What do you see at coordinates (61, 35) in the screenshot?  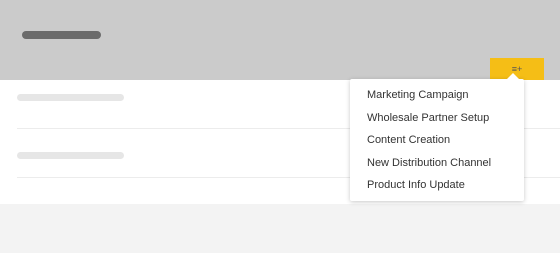 I see `page-title-placeholder` at bounding box center [61, 35].